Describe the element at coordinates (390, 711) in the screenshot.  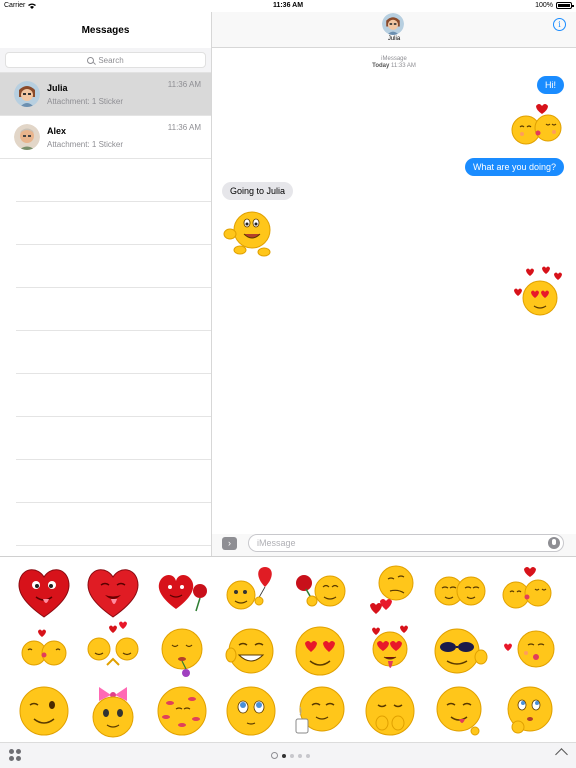
I see `giggling-smiley-sticker` at that location.